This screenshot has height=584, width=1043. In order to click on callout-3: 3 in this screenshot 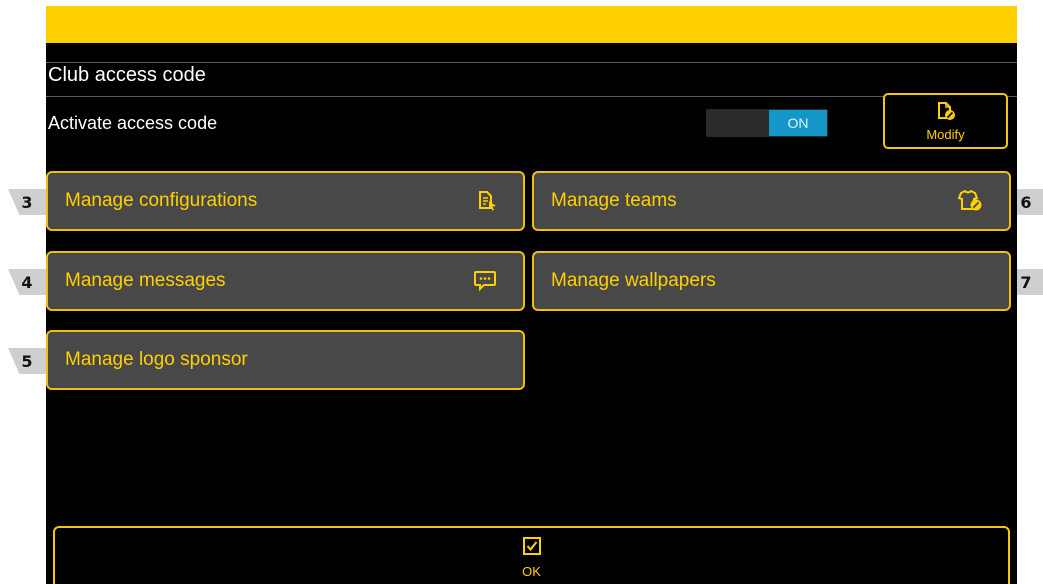, I will do `click(27, 202)`.